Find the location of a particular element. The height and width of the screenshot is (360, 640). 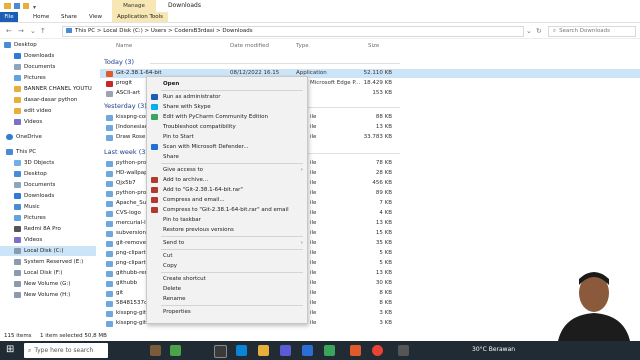

store-icon is located at coordinates (285, 350).